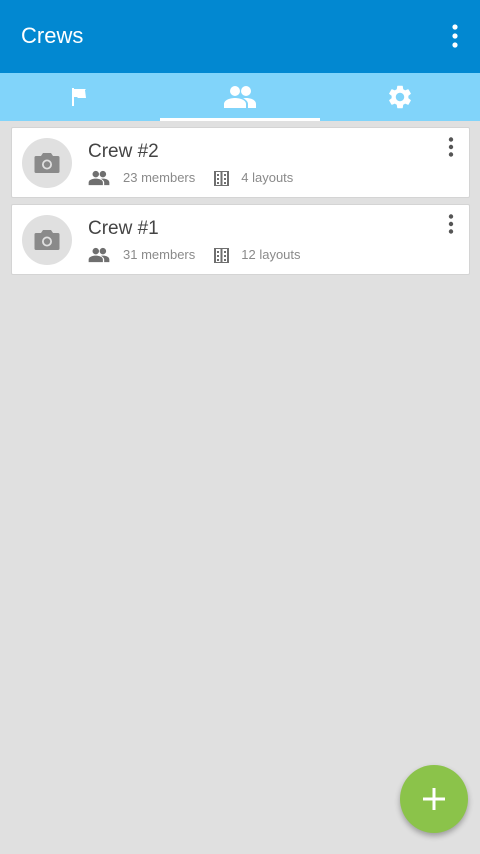 This screenshot has width=480, height=854. I want to click on crew-name: Crew #1, so click(123, 228).